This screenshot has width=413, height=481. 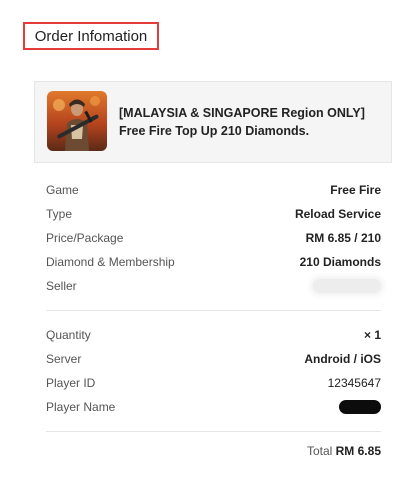 What do you see at coordinates (213, 262) in the screenshot?
I see `diamond-row: Diamond & Membership 210 Diamonds` at bounding box center [213, 262].